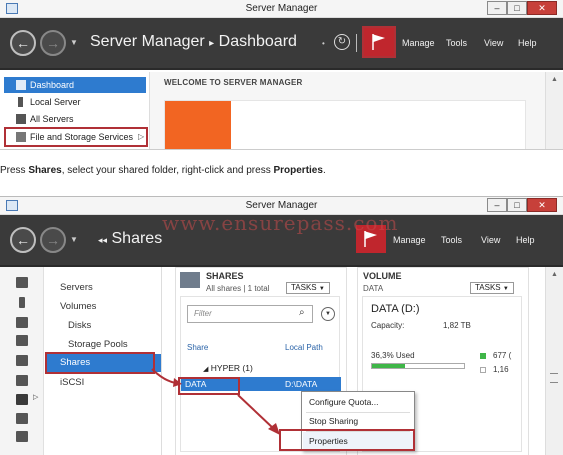 The image size is (563, 455). Describe the element at coordinates (100, 363) in the screenshot. I see `highlight-box-shares` at that location.